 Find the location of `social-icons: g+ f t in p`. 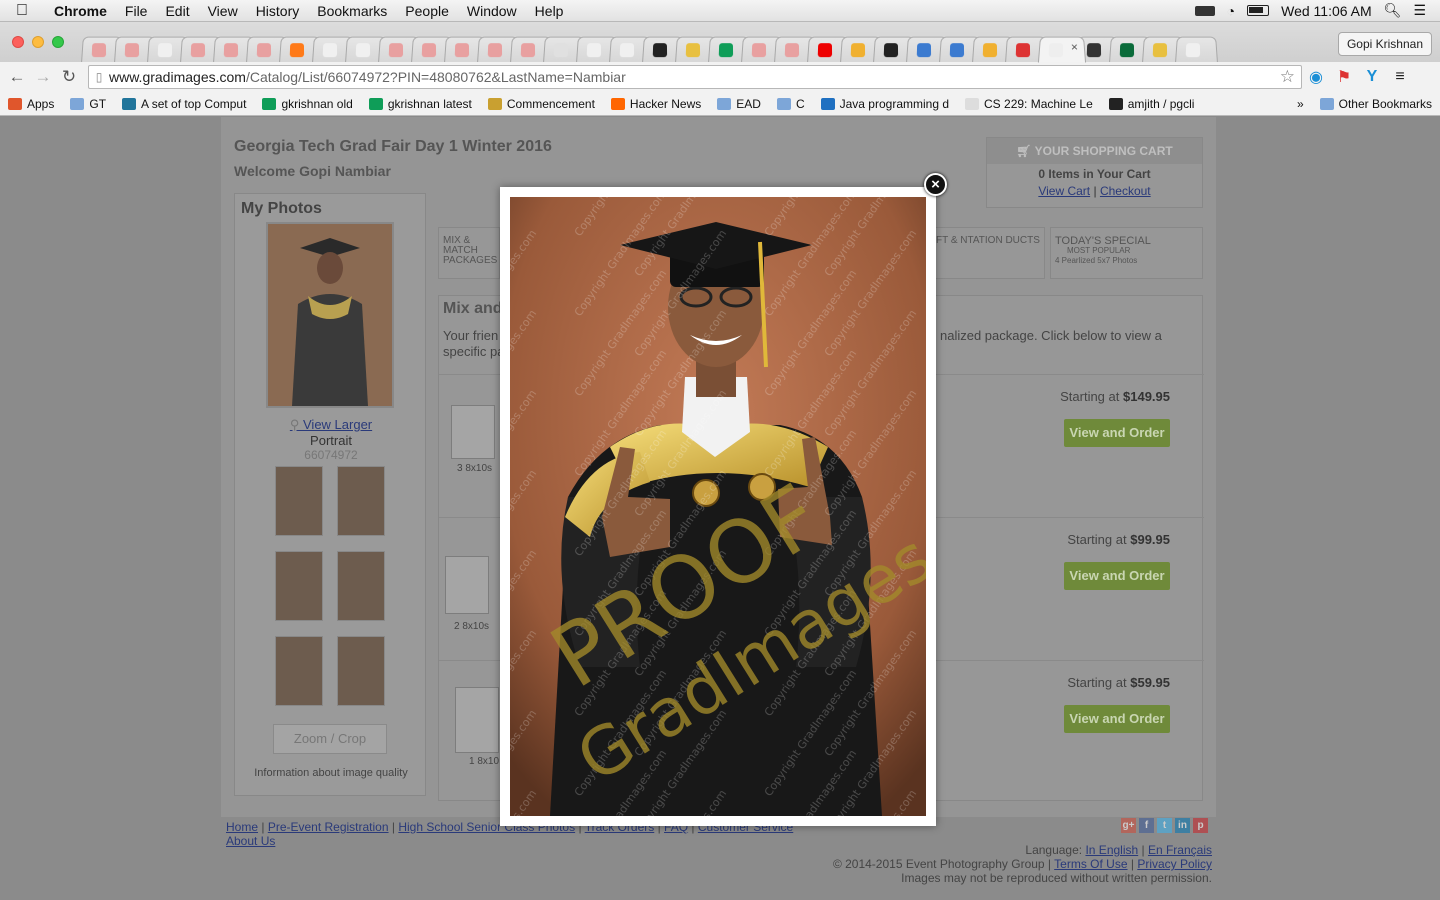

social-icons: g+ f t in p is located at coordinates (1164, 825).